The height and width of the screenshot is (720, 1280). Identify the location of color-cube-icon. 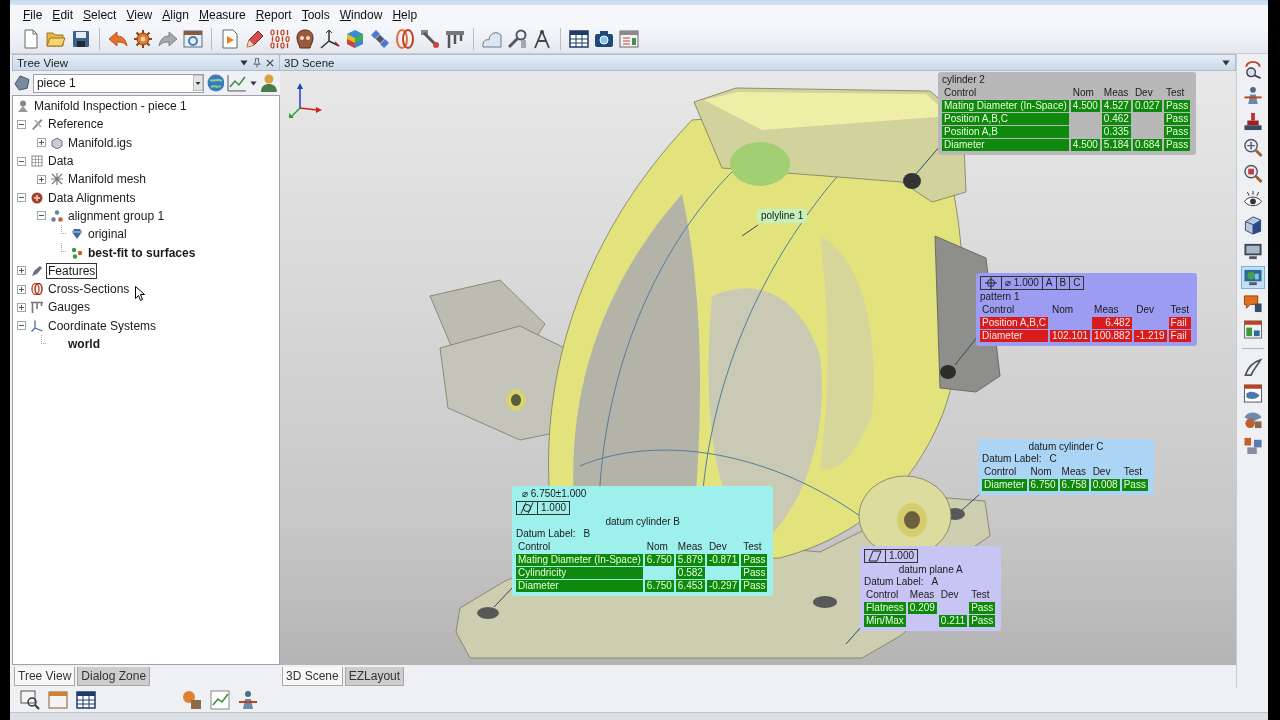
(355, 39).